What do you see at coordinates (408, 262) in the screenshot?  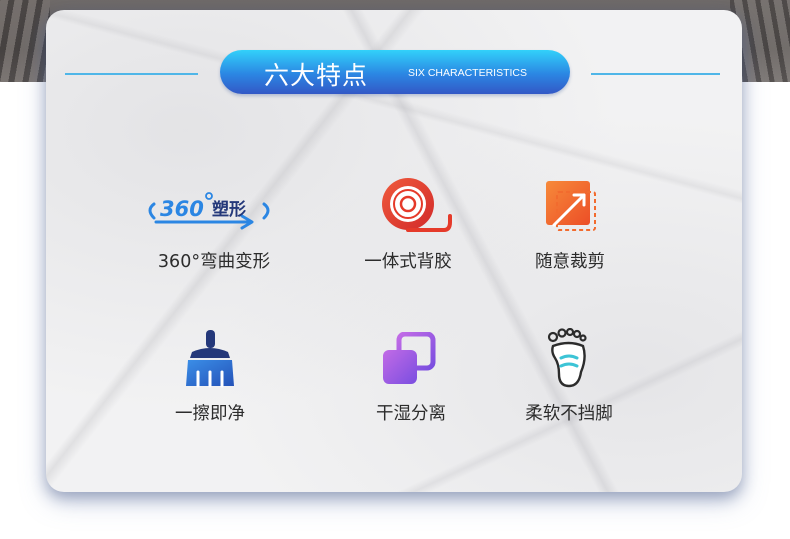 I see `feature-label: 一体式背胶` at bounding box center [408, 262].